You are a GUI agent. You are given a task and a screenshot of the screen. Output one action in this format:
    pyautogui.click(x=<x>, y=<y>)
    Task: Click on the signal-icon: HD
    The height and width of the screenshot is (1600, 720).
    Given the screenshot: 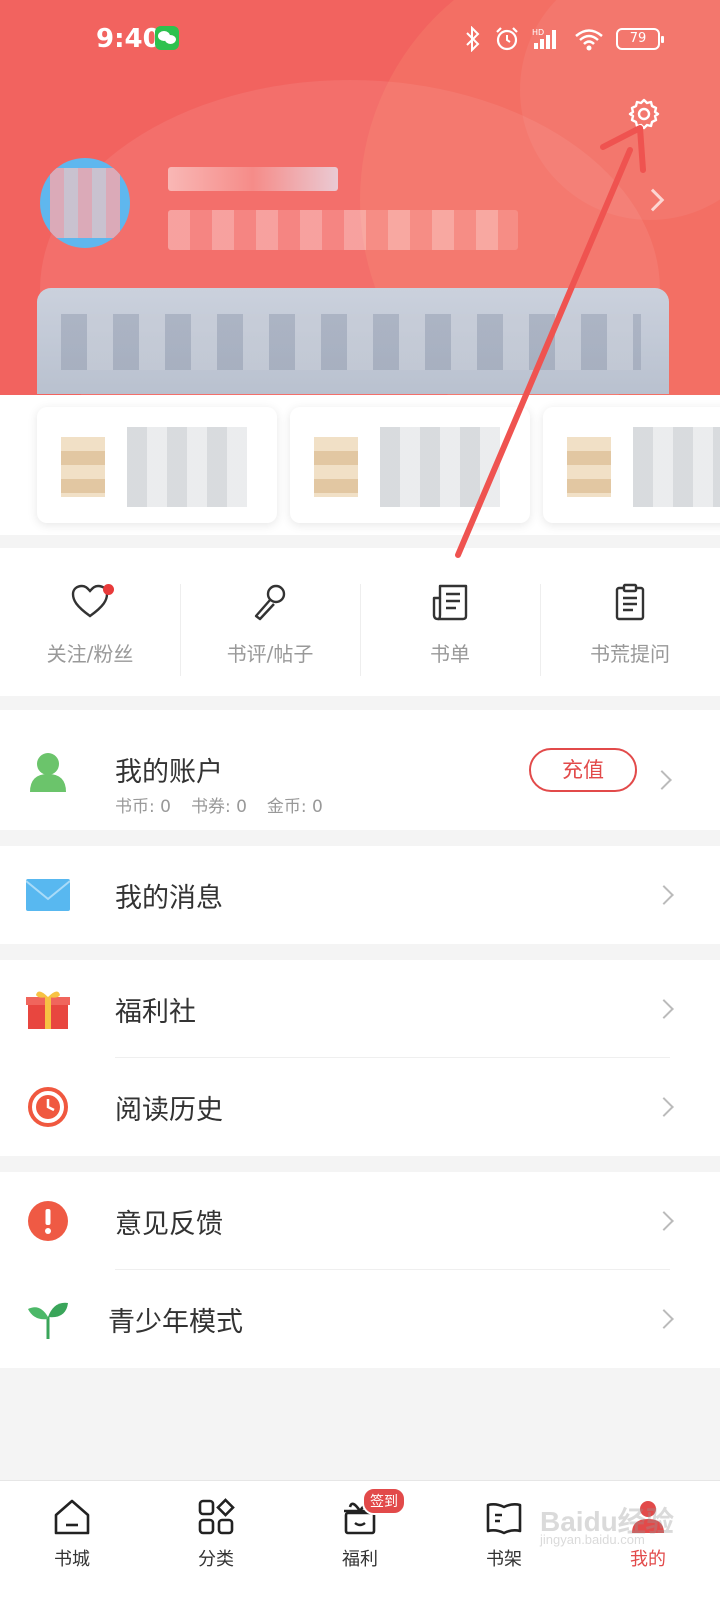 What is the action you would take?
    pyautogui.click(x=544, y=38)
    